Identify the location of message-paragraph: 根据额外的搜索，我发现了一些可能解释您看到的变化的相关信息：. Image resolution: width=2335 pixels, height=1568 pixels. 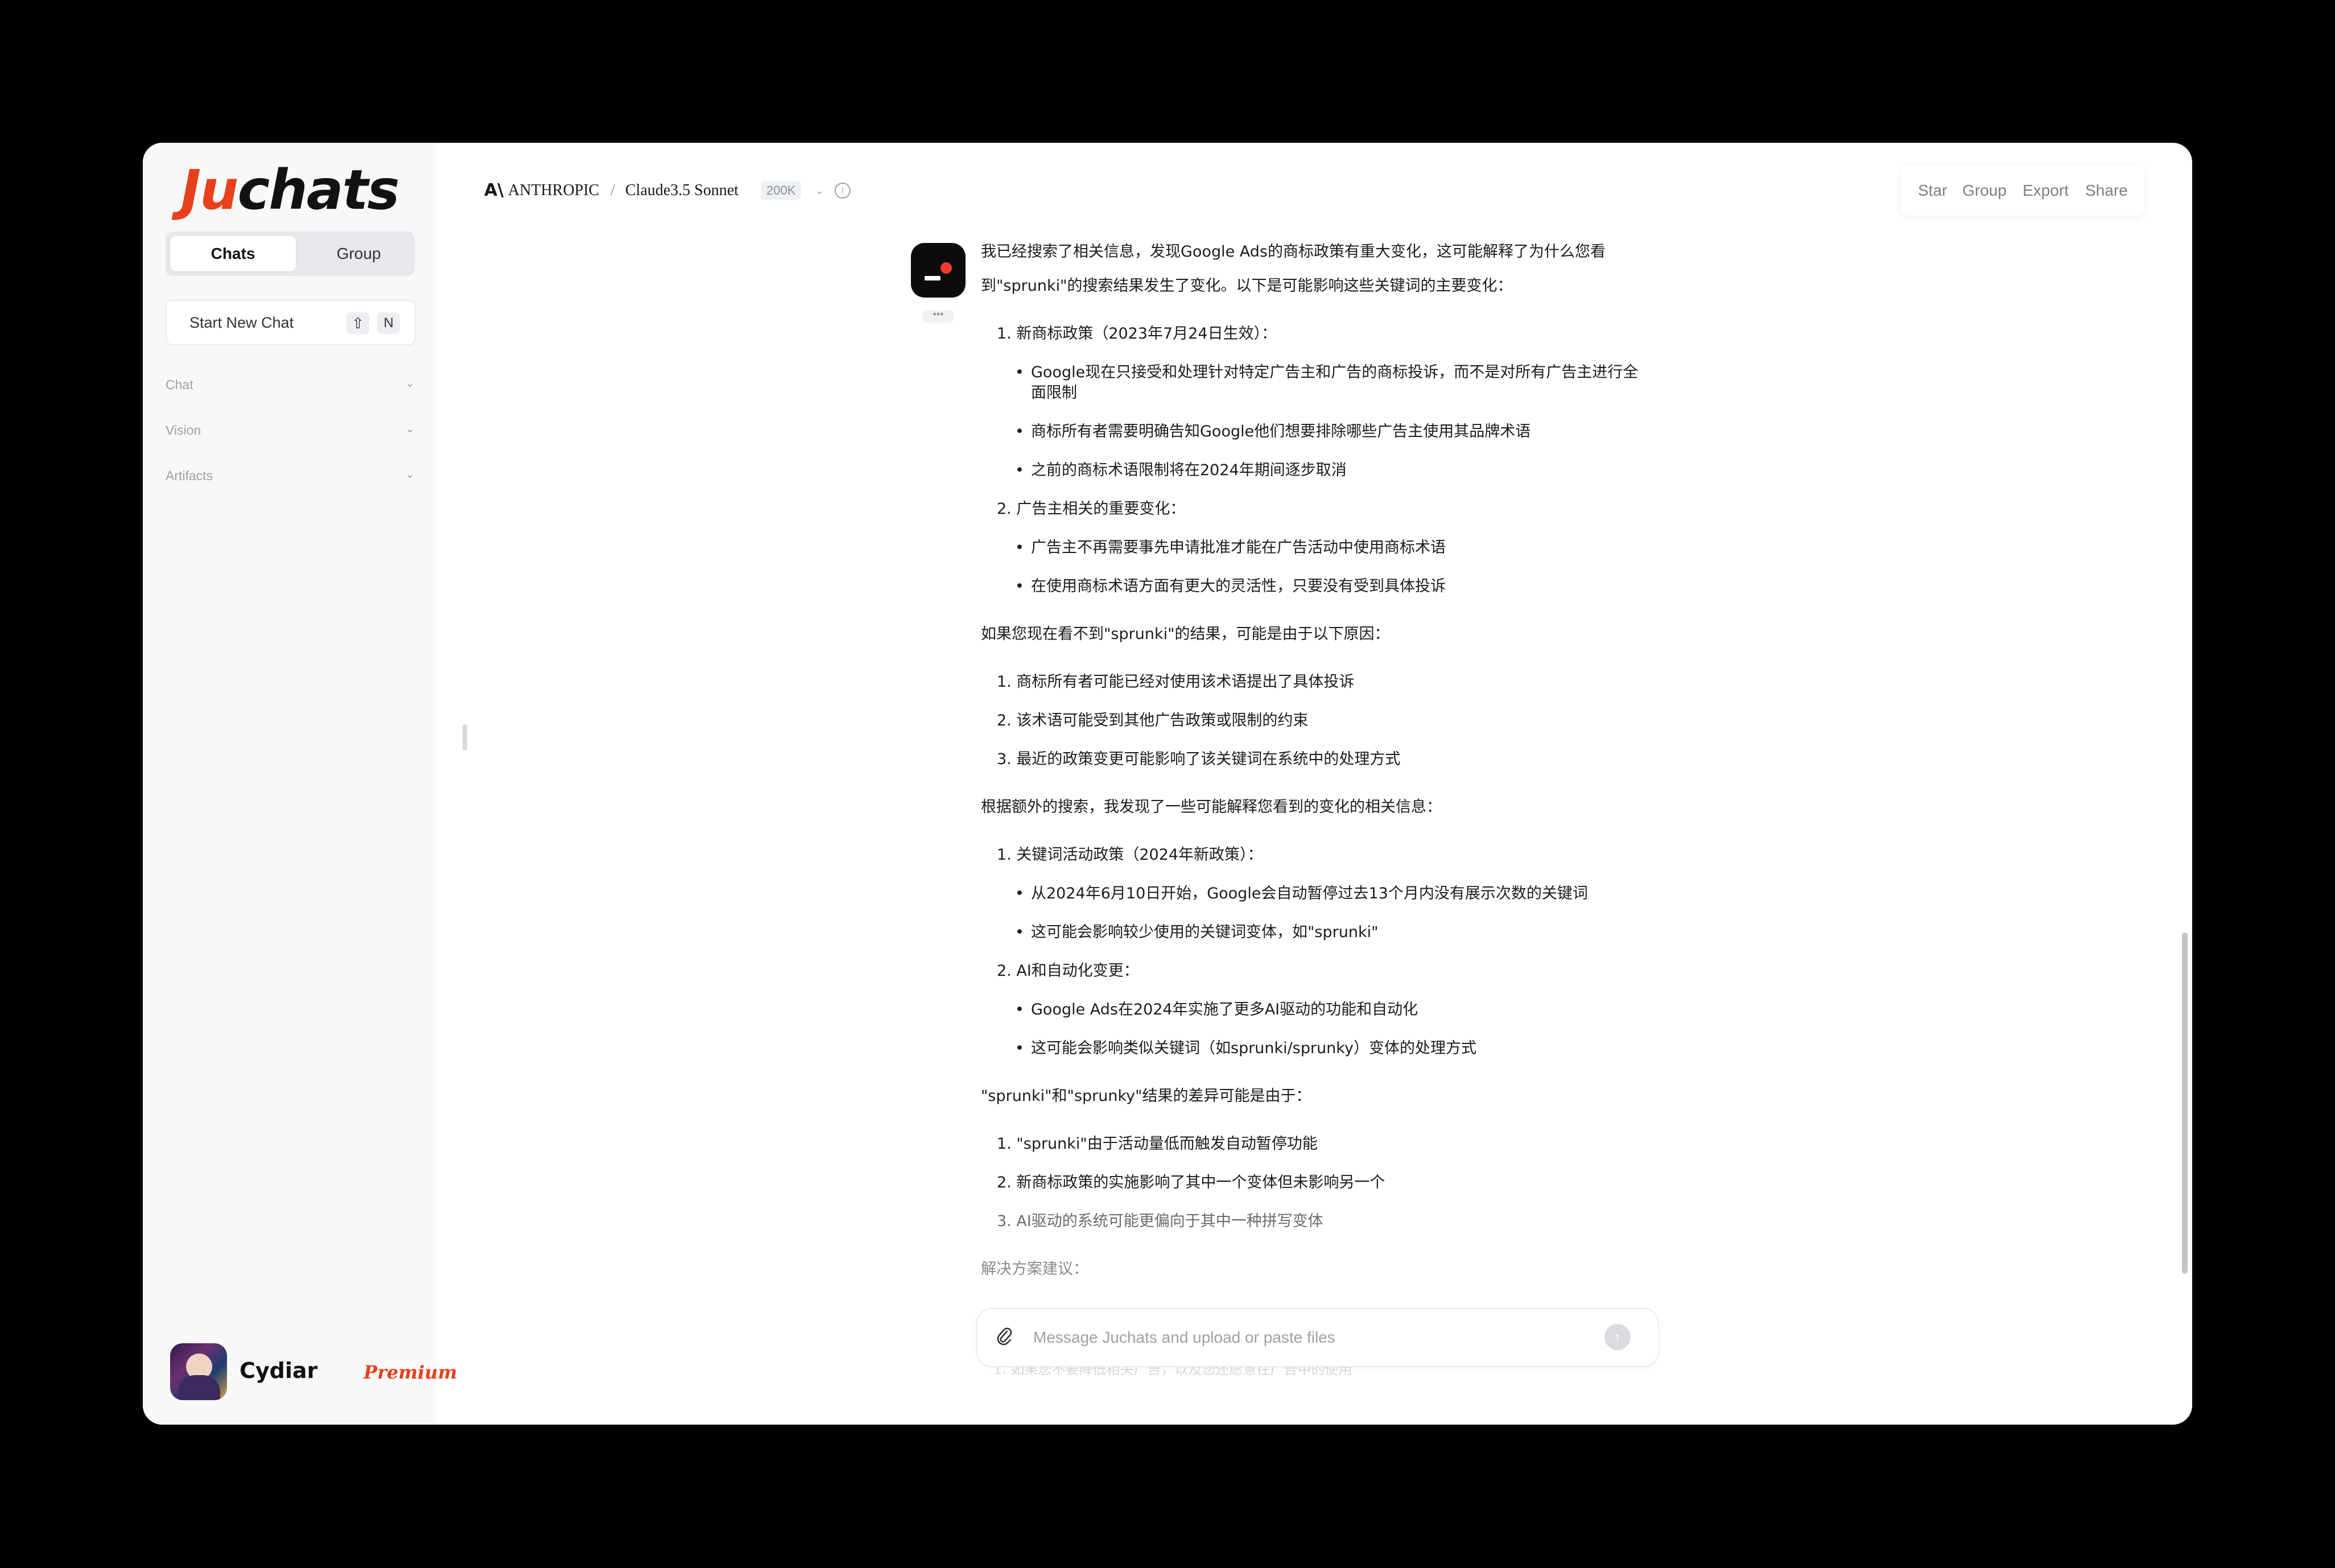
(1211, 807).